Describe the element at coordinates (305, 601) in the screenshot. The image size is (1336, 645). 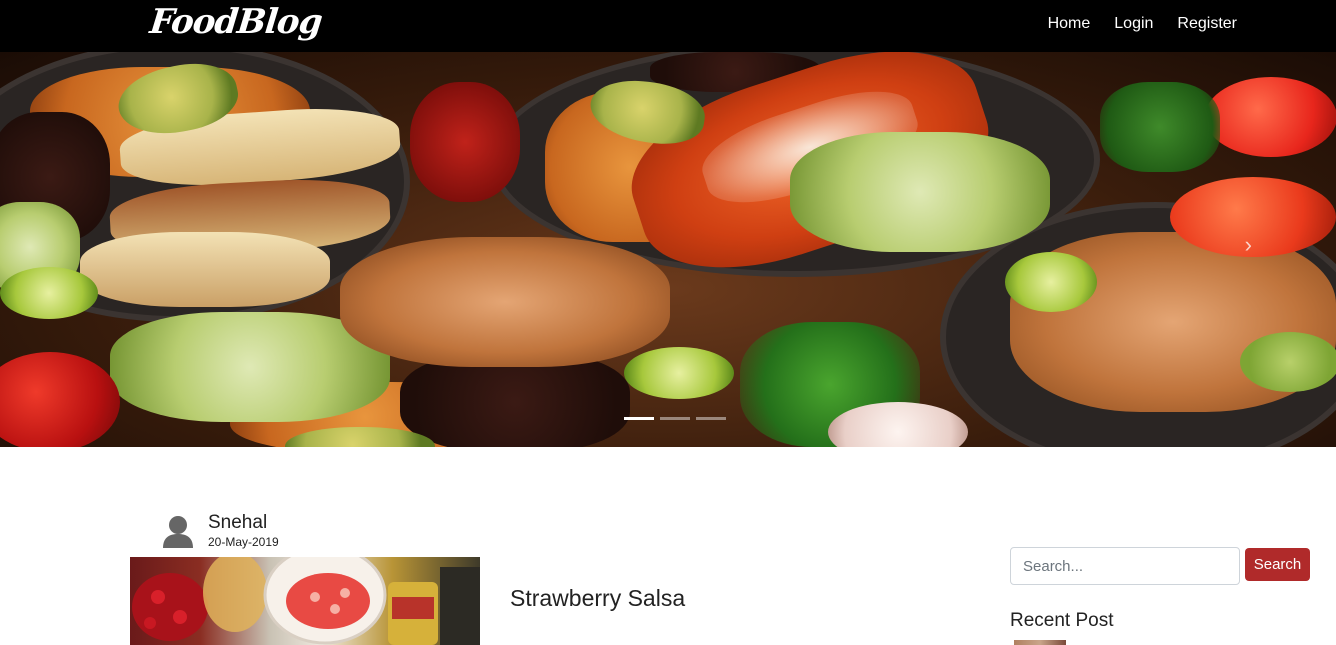
I see `post-thumbnail` at that location.